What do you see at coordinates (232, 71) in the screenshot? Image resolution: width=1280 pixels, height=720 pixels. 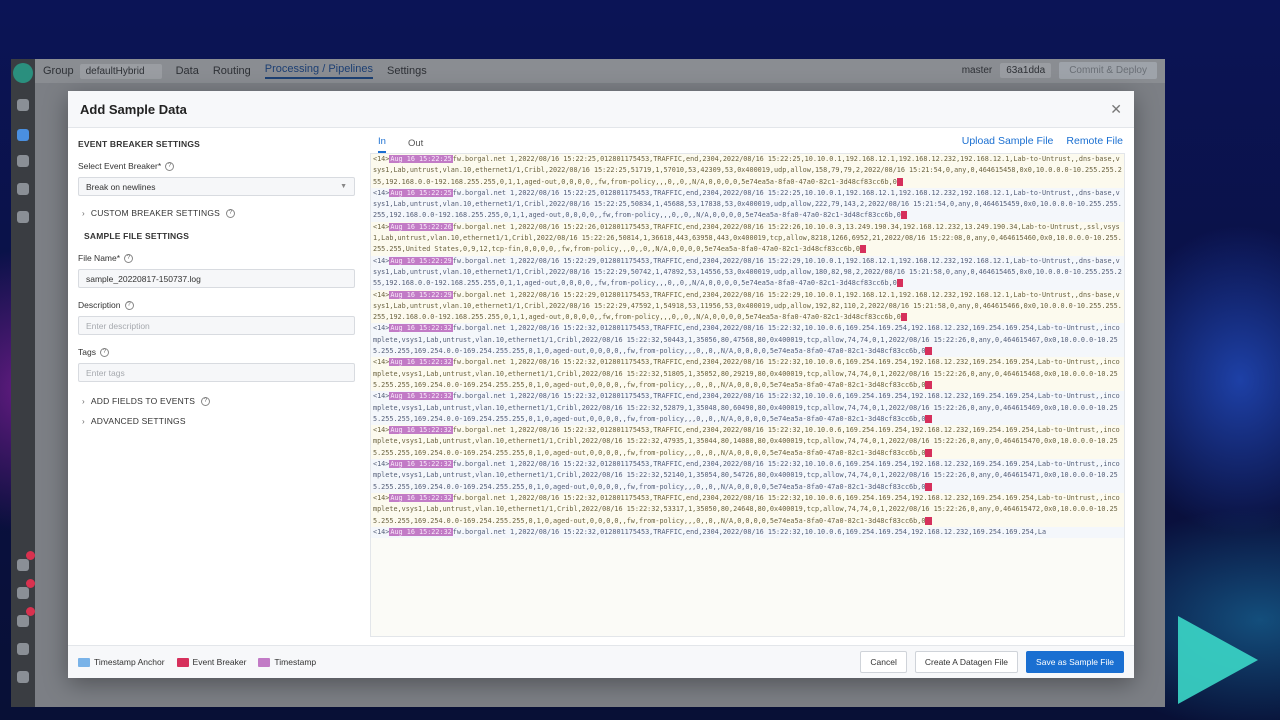 I see `nav-routing: Routing` at bounding box center [232, 71].